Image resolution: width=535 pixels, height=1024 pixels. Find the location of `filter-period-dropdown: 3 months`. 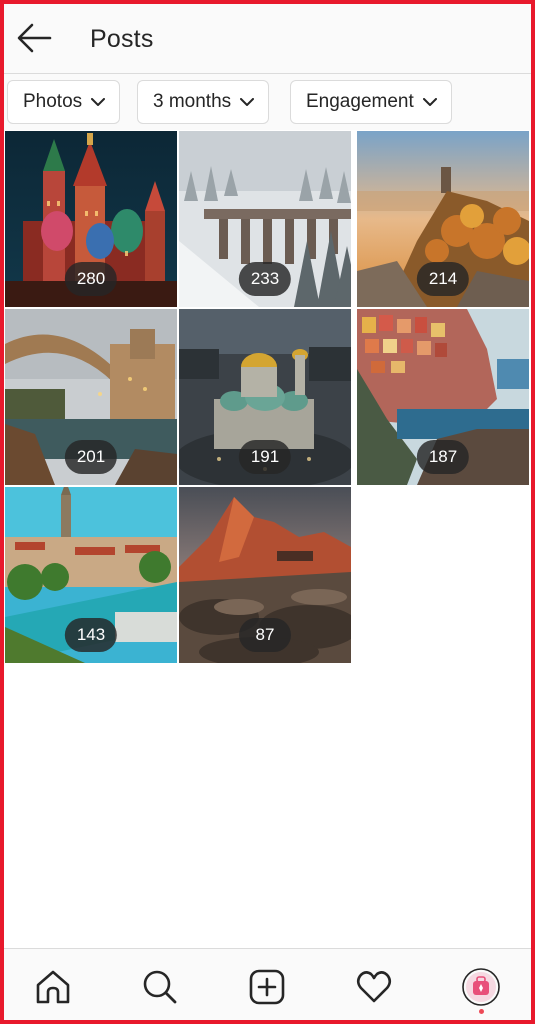

filter-period-dropdown: 3 months is located at coordinates (203, 102).